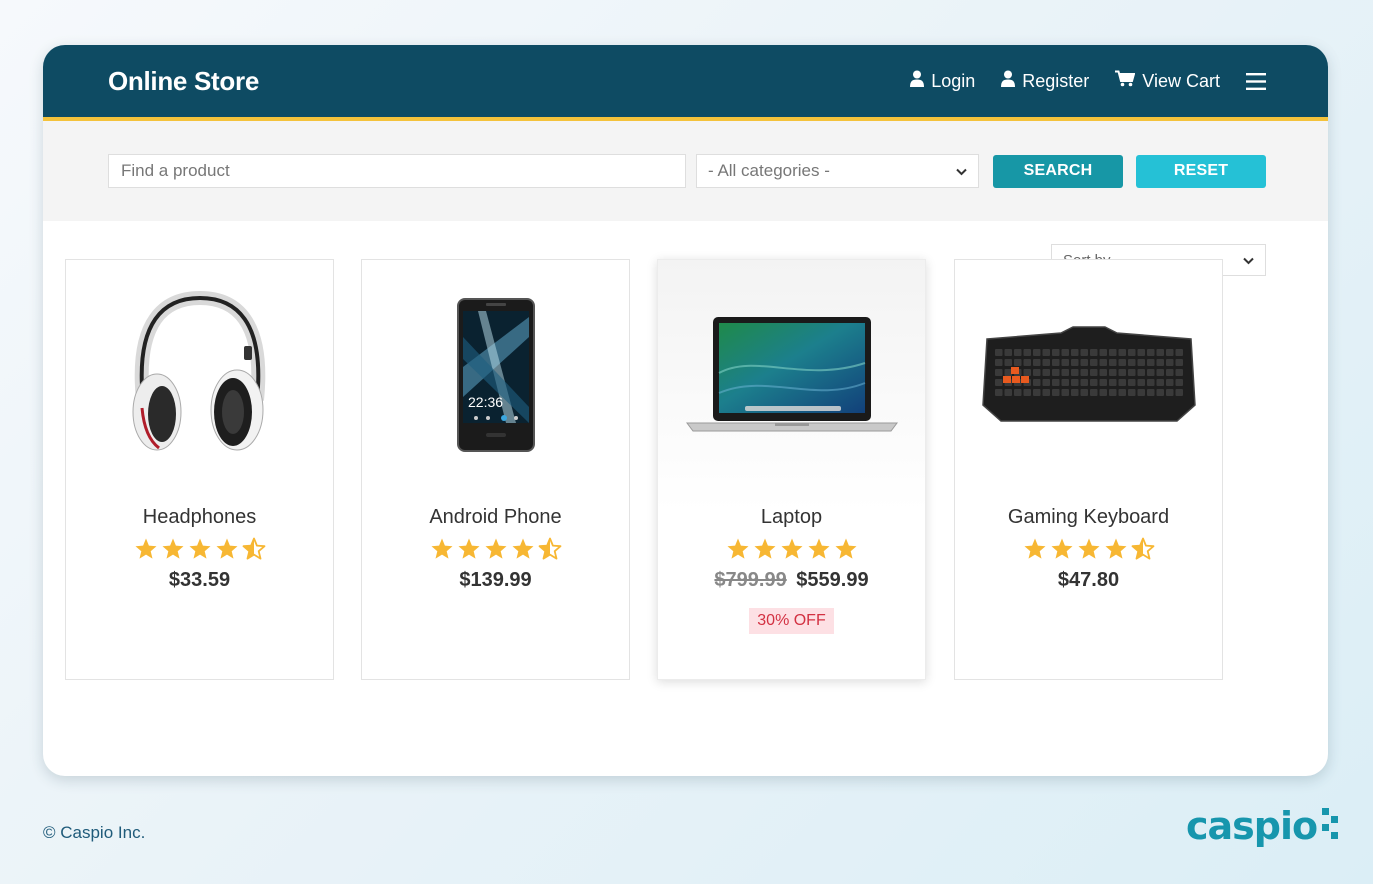 The width and height of the screenshot is (1373, 884). What do you see at coordinates (685, 83) in the screenshot?
I see `header: Online Store Login Register View Cart` at bounding box center [685, 83].